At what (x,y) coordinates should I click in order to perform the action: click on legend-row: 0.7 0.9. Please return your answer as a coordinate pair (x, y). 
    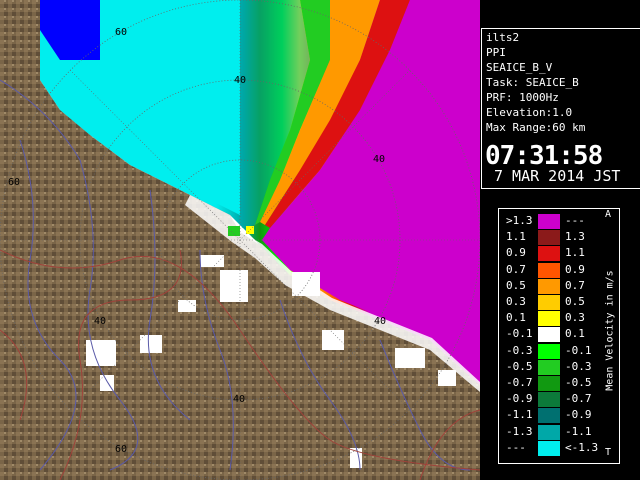
    Looking at the image, I should click on (551, 270).